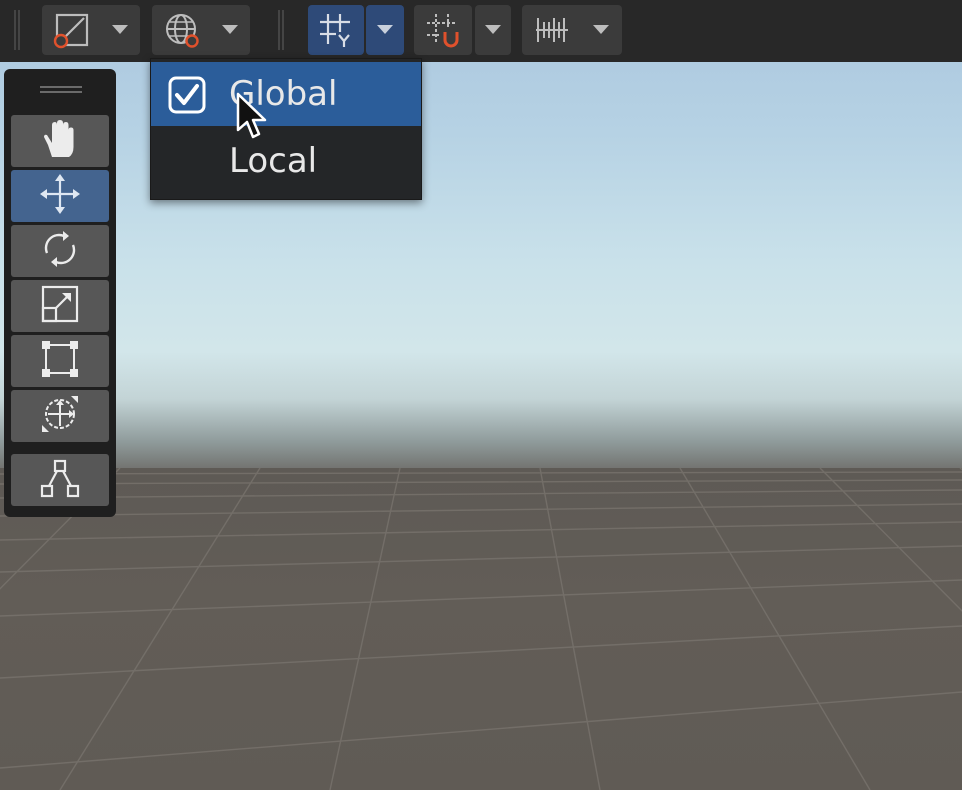  I want to click on scale-icon, so click(60, 306).